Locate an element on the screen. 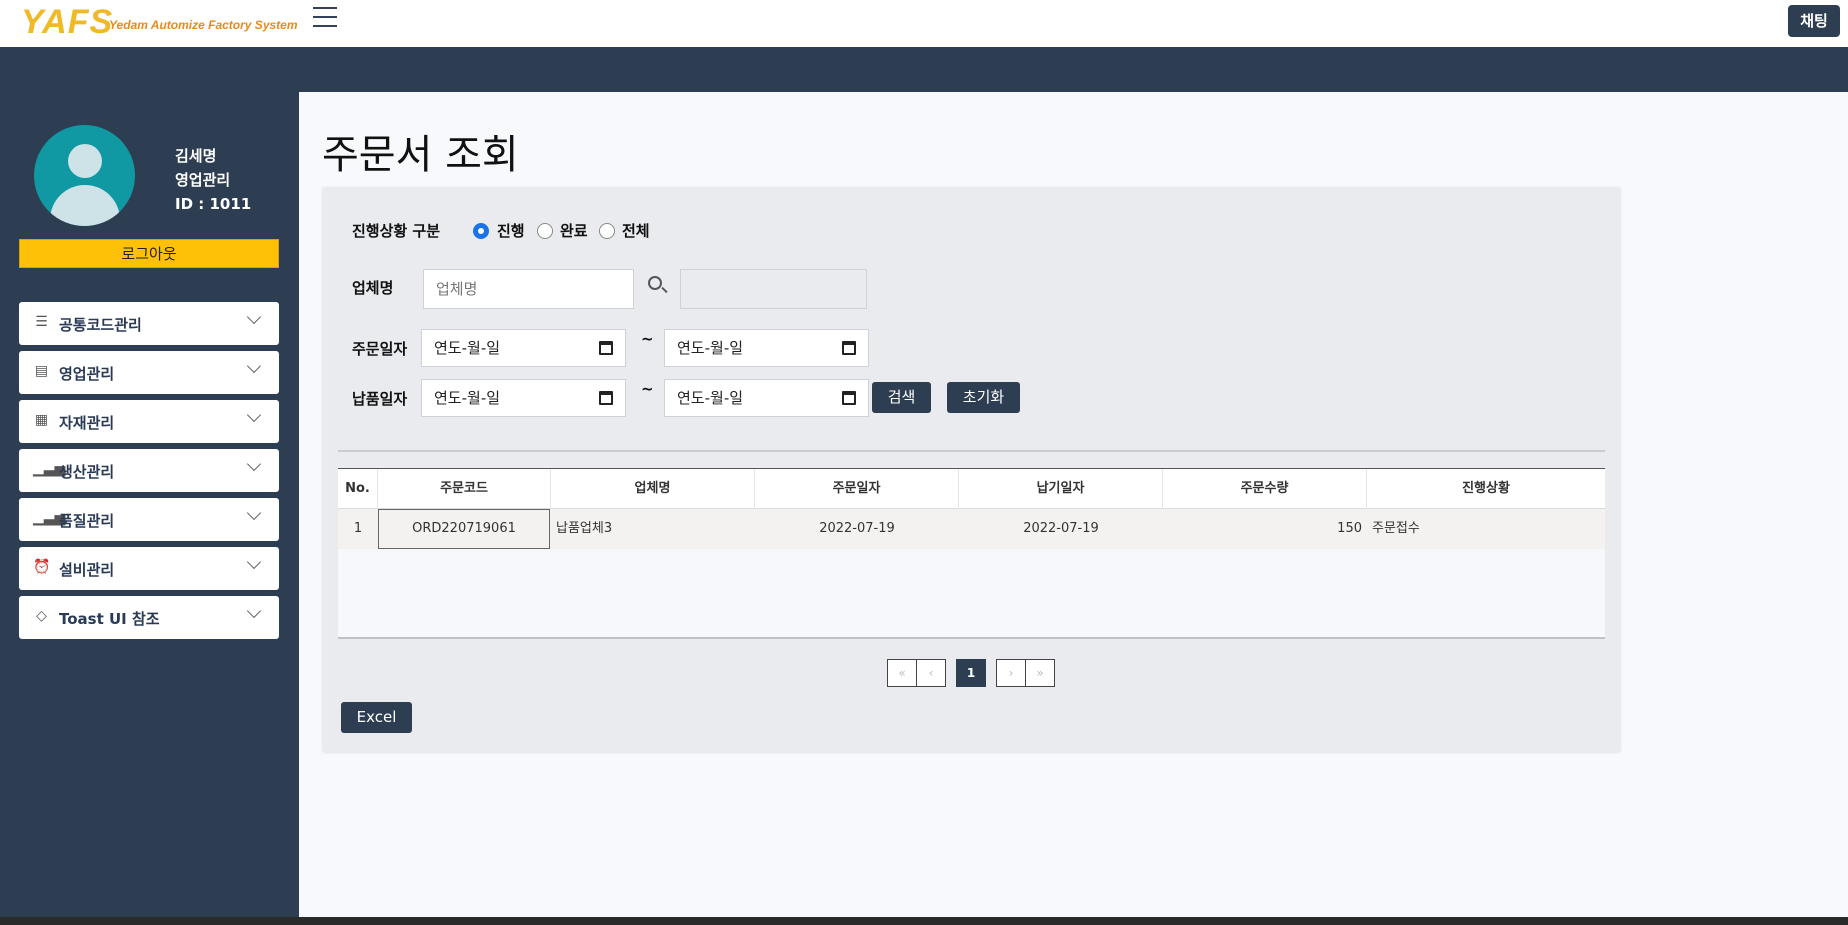 The width and height of the screenshot is (1848, 925). user-name: 김세명 is located at coordinates (196, 156).